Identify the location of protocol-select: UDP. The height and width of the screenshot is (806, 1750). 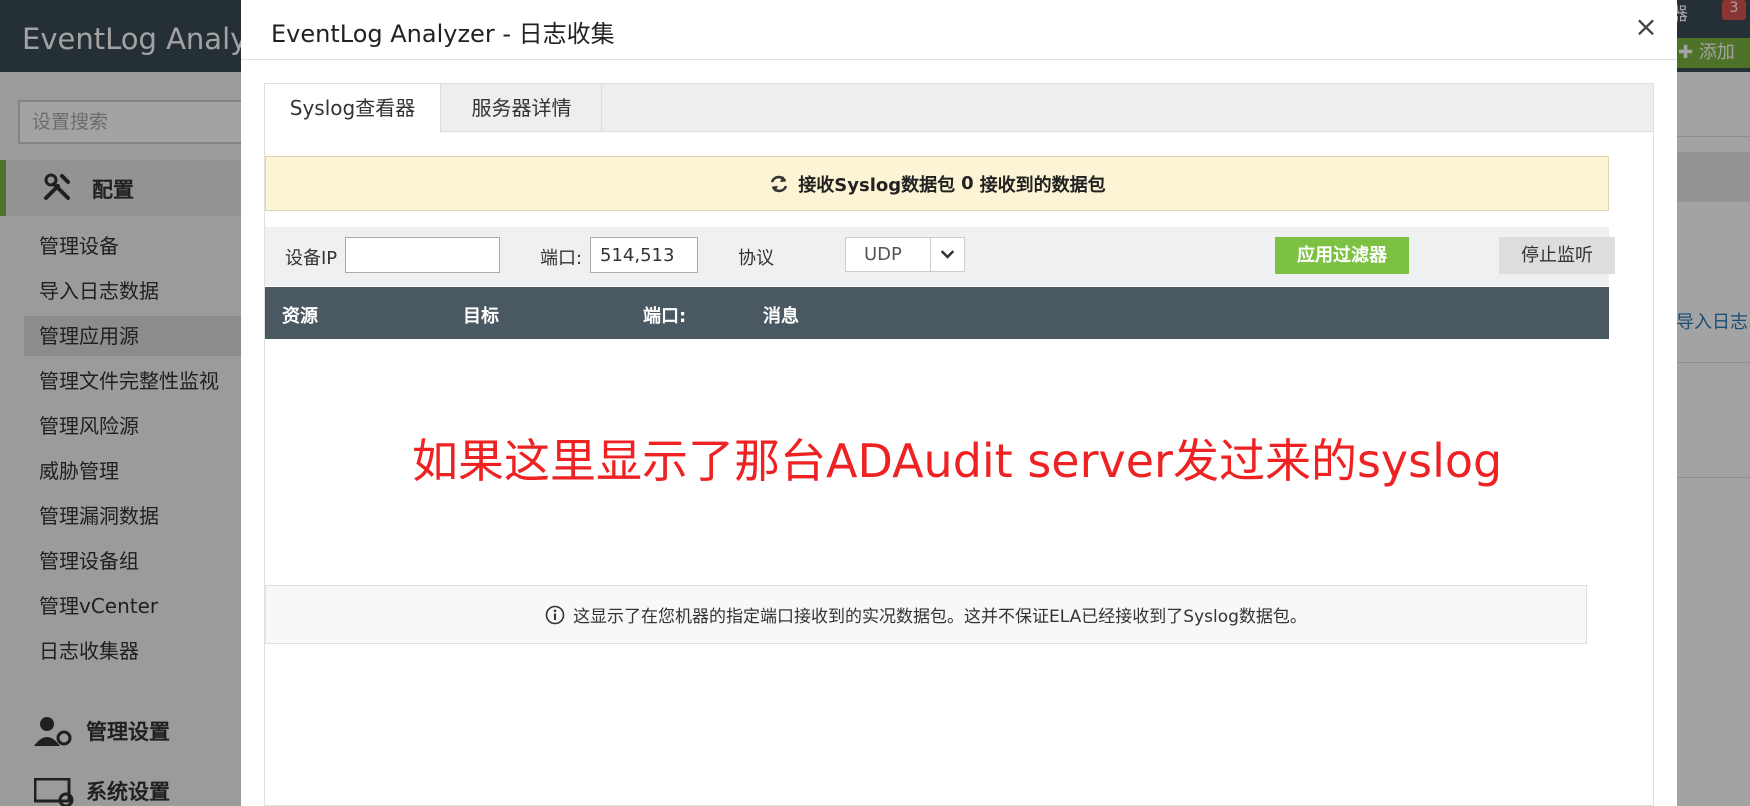
(905, 254).